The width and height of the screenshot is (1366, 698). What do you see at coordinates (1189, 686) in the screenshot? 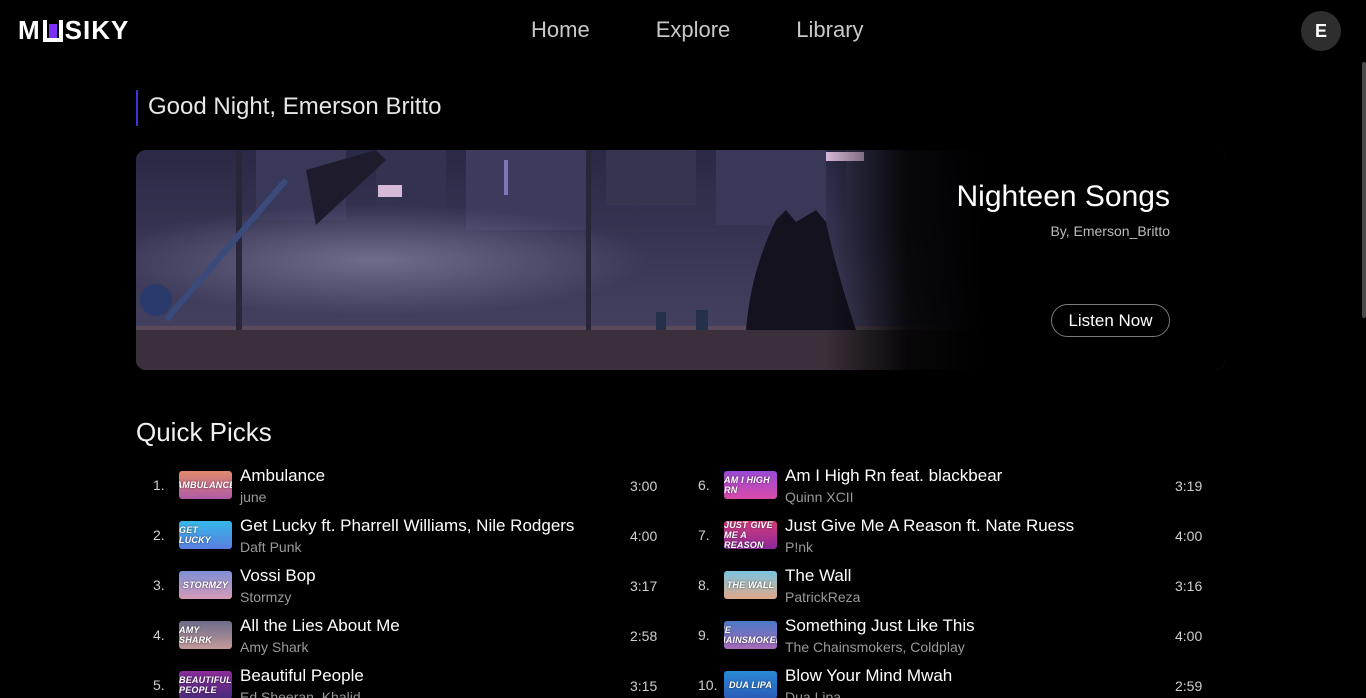
I see `track-duration: 2:59` at bounding box center [1189, 686].